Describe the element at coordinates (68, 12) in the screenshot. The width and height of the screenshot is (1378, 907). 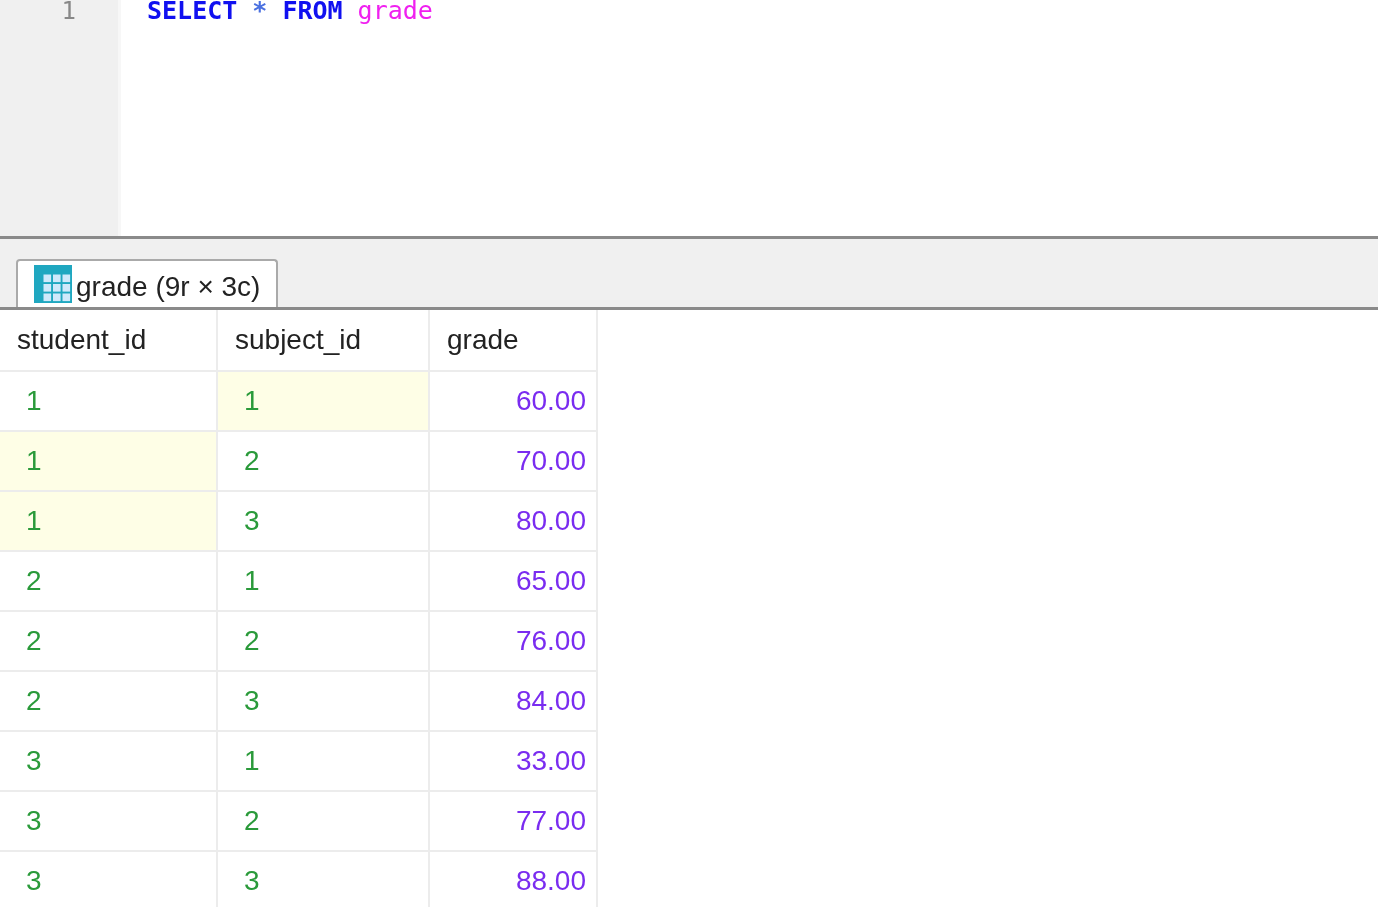
I see `line-number: 1` at that location.